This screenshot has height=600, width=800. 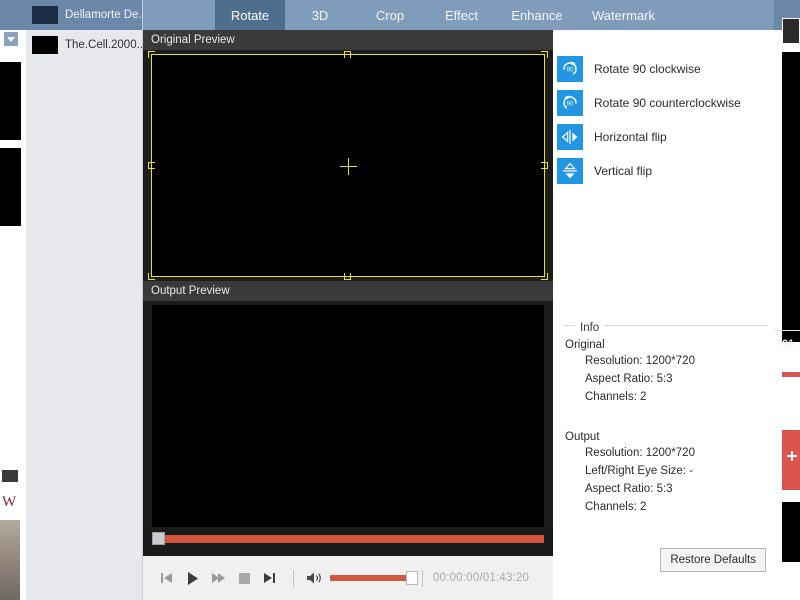 What do you see at coordinates (544, 54) in the screenshot?
I see `handle-top-right` at bounding box center [544, 54].